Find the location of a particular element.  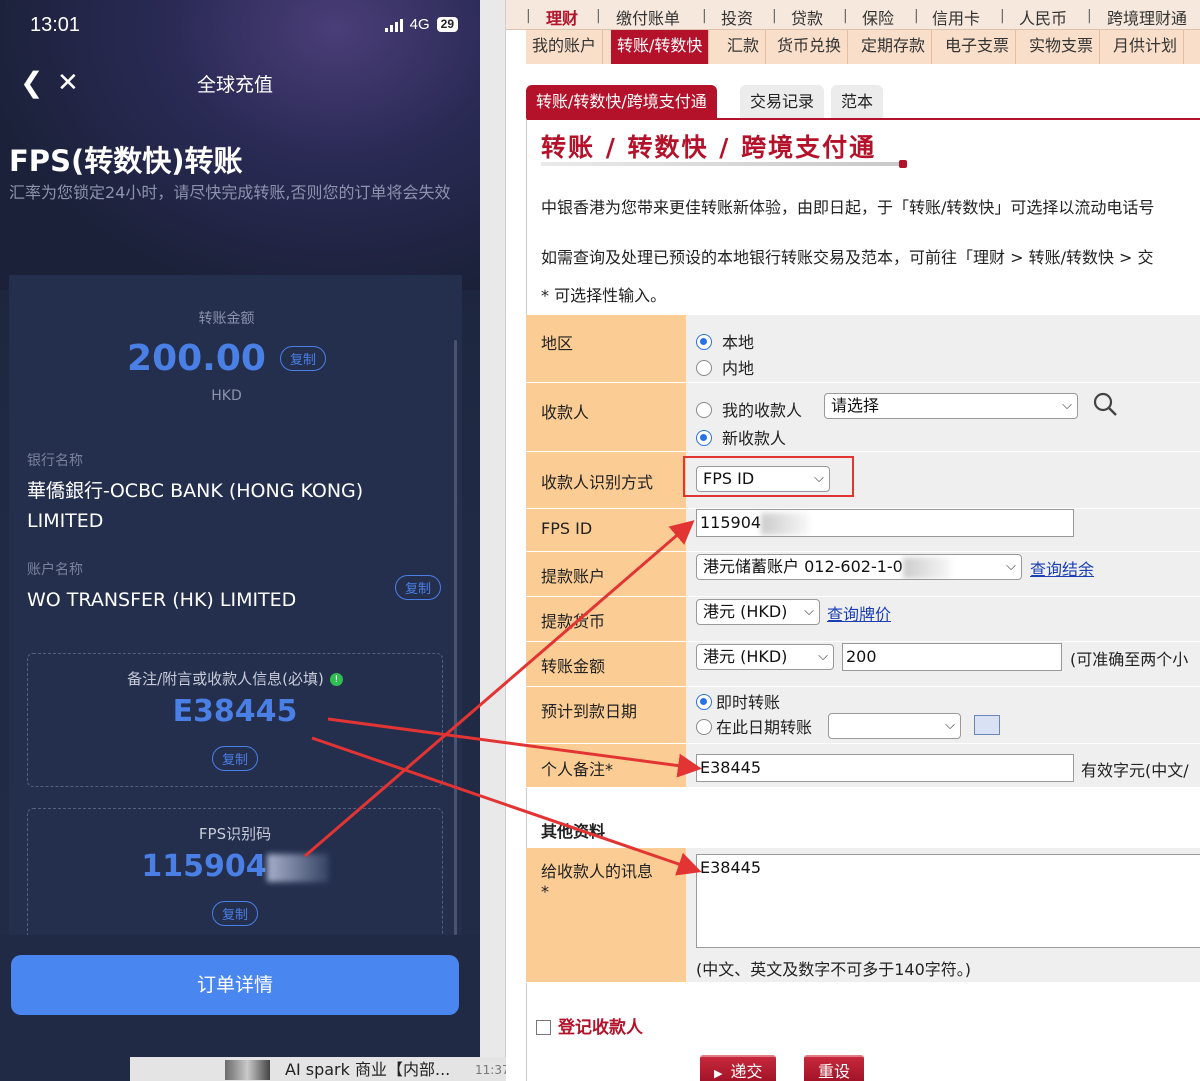

fps-id-input: 115904 is located at coordinates (885, 523).